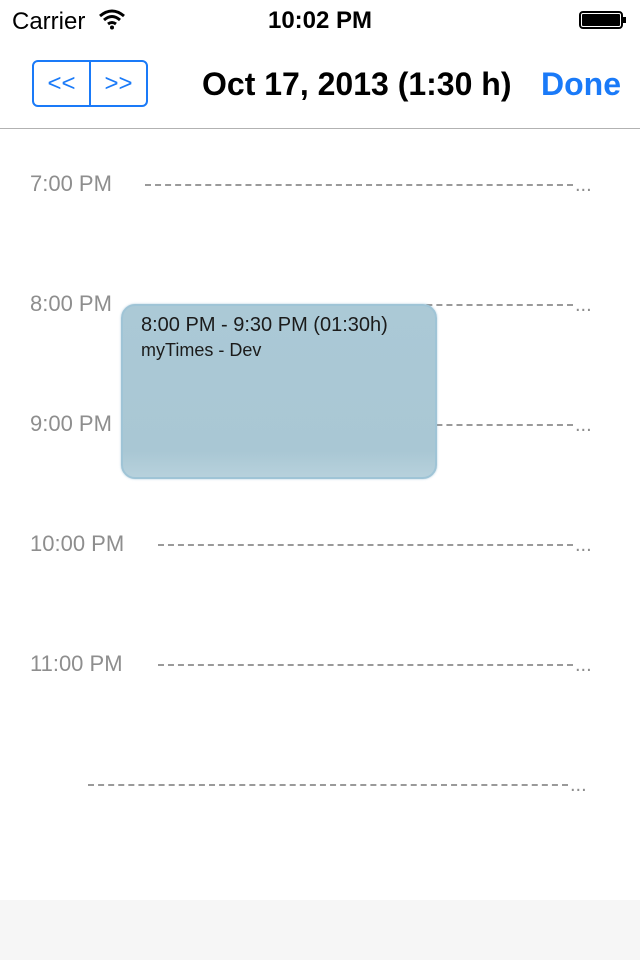 Image resolution: width=640 pixels, height=960 pixels. What do you see at coordinates (201, 350) in the screenshot?
I see `event-name: myTimes - Dev` at bounding box center [201, 350].